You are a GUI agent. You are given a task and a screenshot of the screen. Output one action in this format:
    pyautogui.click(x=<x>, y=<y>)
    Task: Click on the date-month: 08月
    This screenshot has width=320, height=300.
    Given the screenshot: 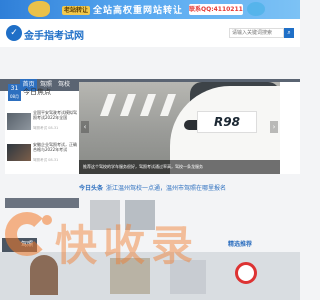 What is the action you would take?
    pyautogui.click(x=14, y=96)
    